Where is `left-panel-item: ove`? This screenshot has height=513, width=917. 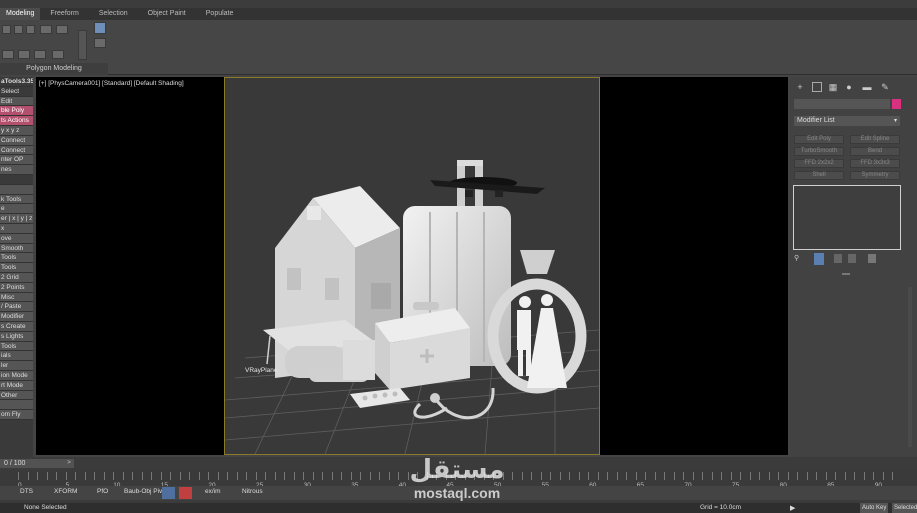
left-panel-item: ove is located at coordinates (16, 238).